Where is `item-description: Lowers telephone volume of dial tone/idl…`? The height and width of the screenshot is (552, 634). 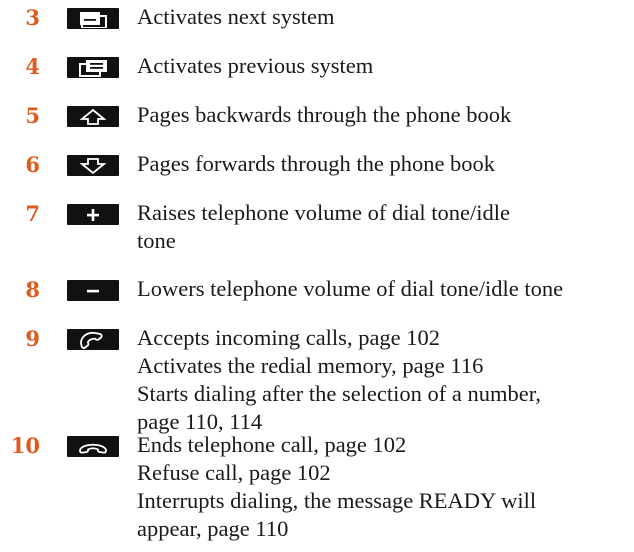 item-description: Lowers telephone volume of dial tone/idl… is located at coordinates (382, 289).